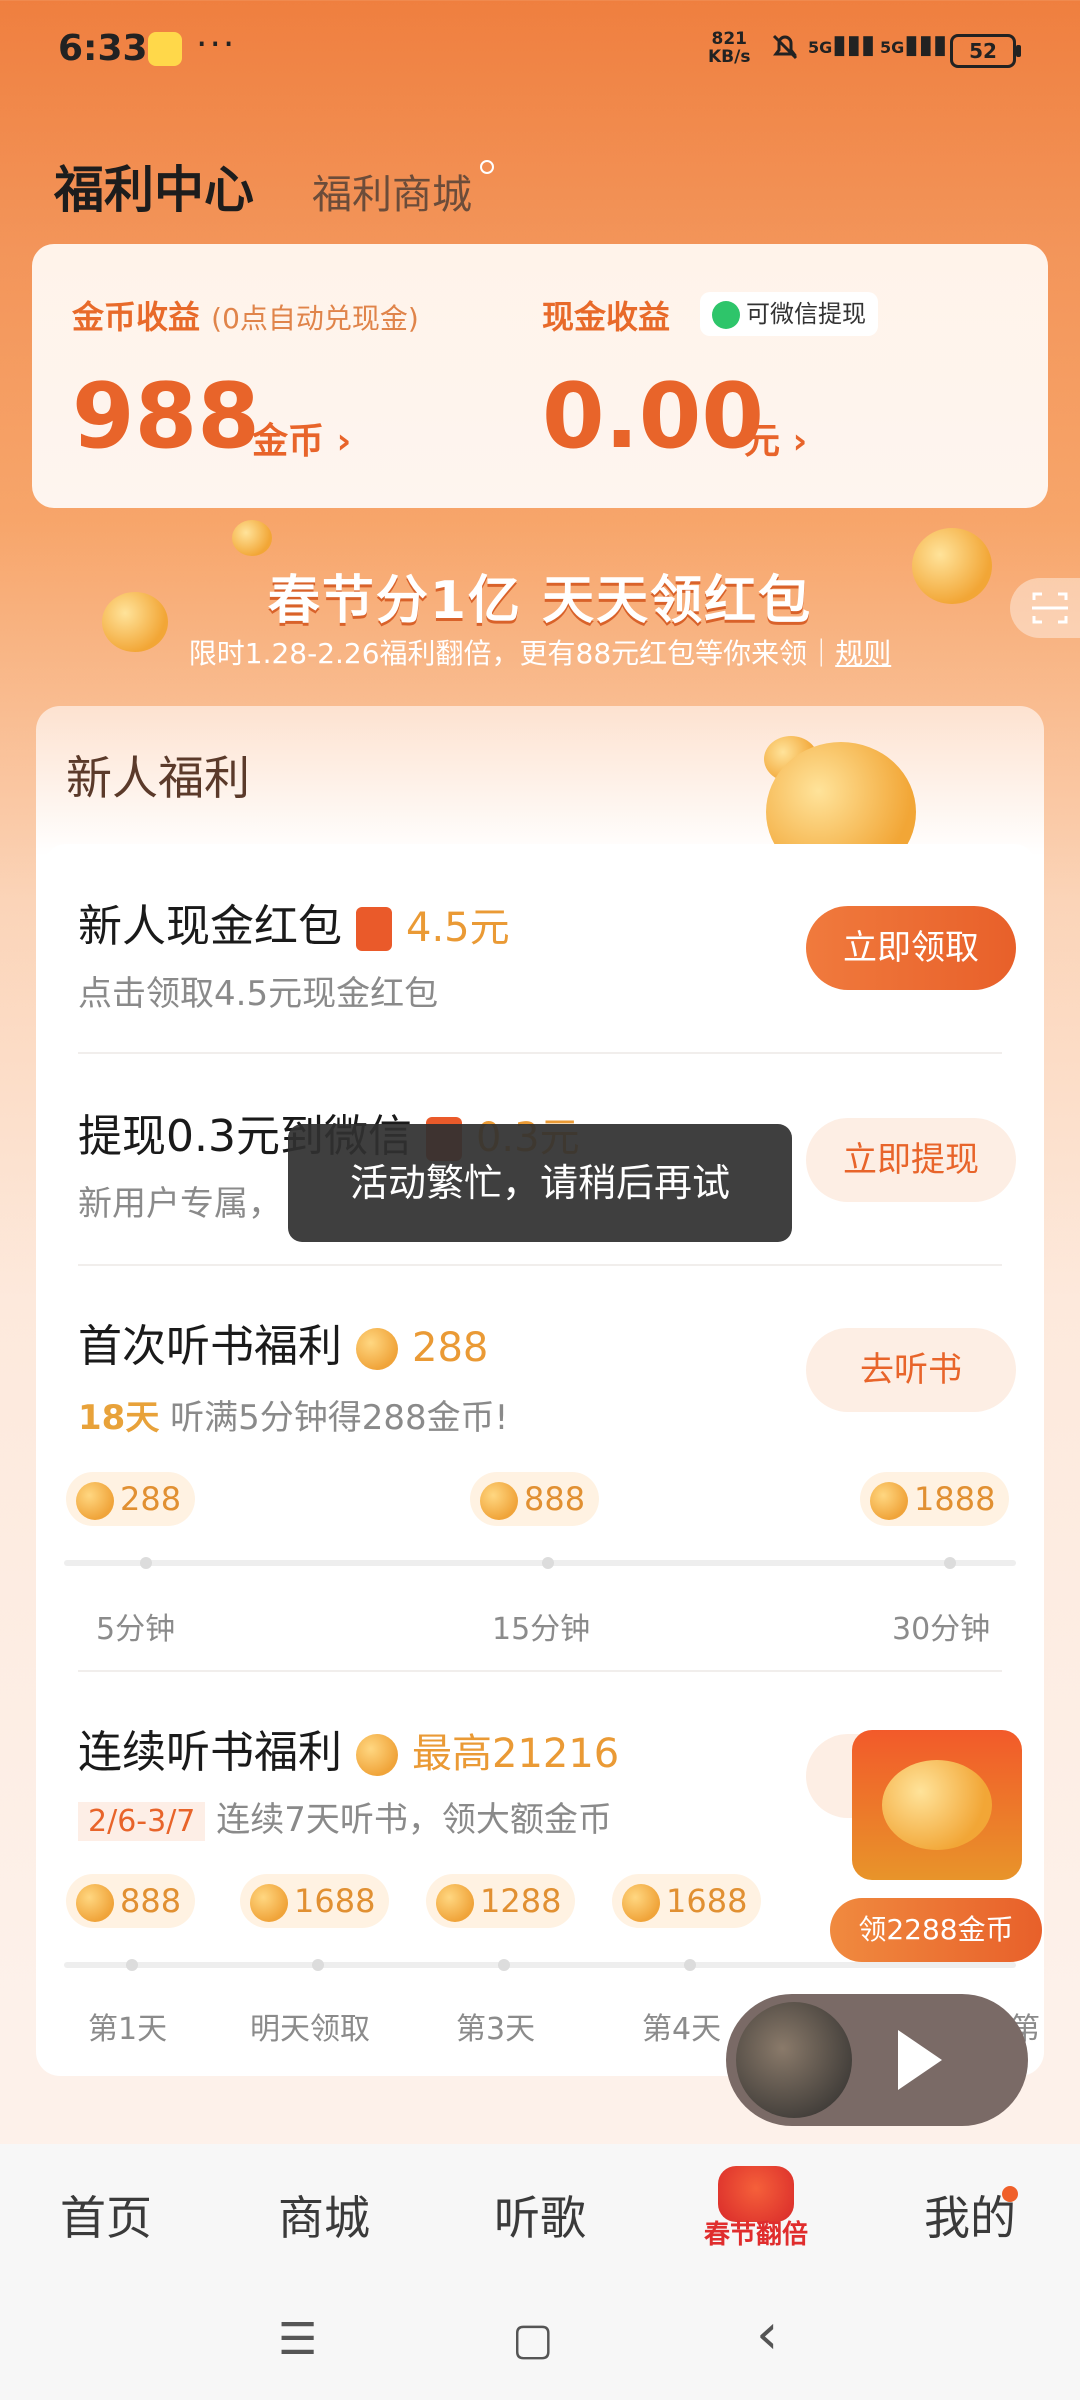 This screenshot has width=1080, height=2400. Describe the element at coordinates (136, 1629) in the screenshot. I see `milestone-label: 5分钟` at that location.